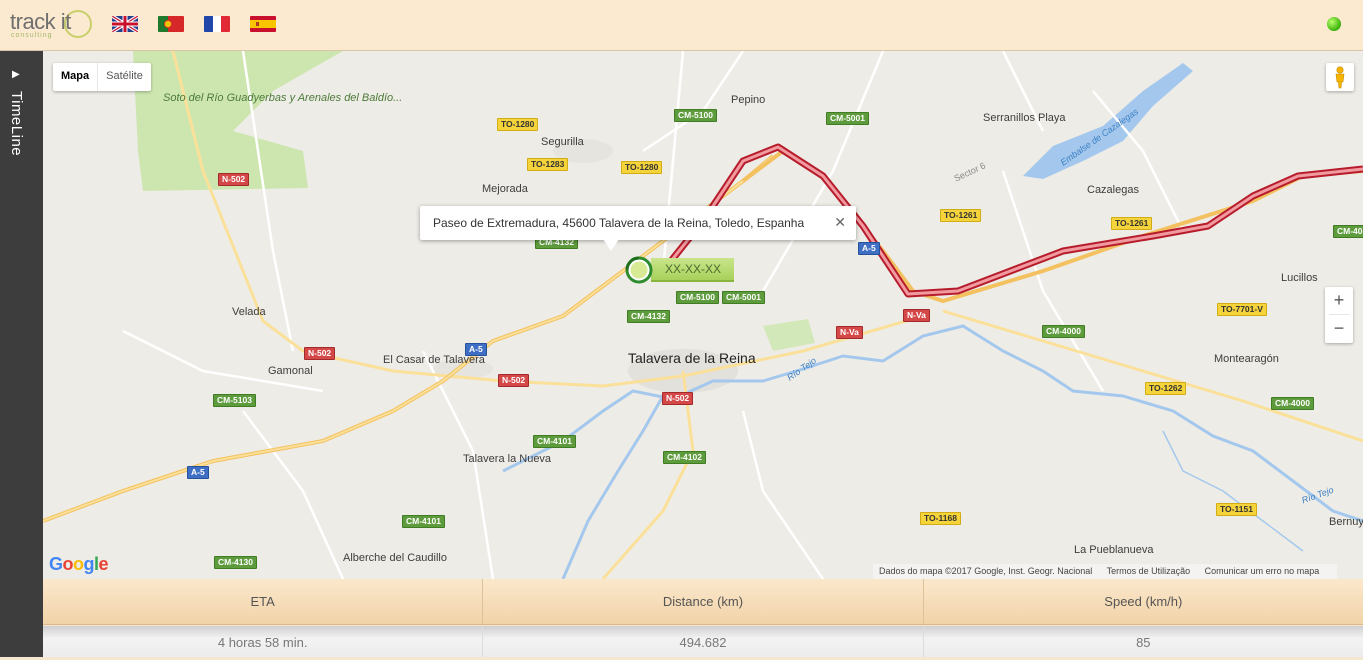 This screenshot has width=1363, height=660. Describe the element at coordinates (1024, 118) in the screenshot. I see `place-label: Serranillos Playa` at that location.